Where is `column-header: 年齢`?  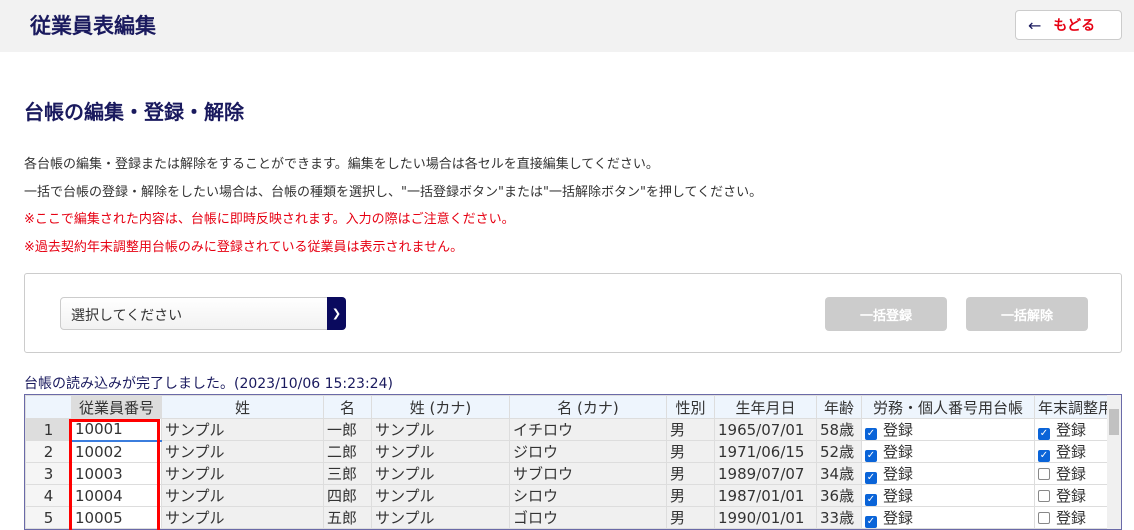 column-header: 年齢 is located at coordinates (839, 407).